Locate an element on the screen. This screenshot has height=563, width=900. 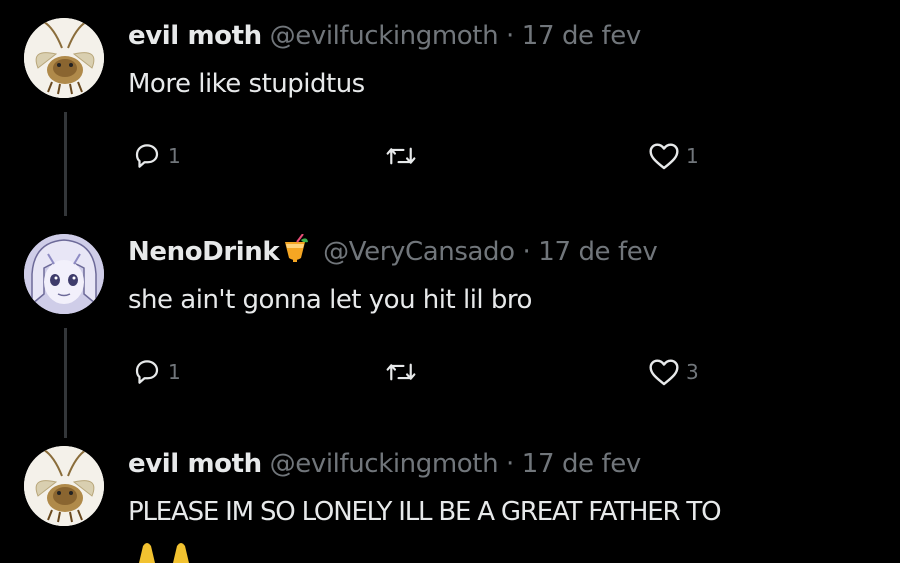
tweet-text: More like stupidtus is located at coordinates (246, 84).